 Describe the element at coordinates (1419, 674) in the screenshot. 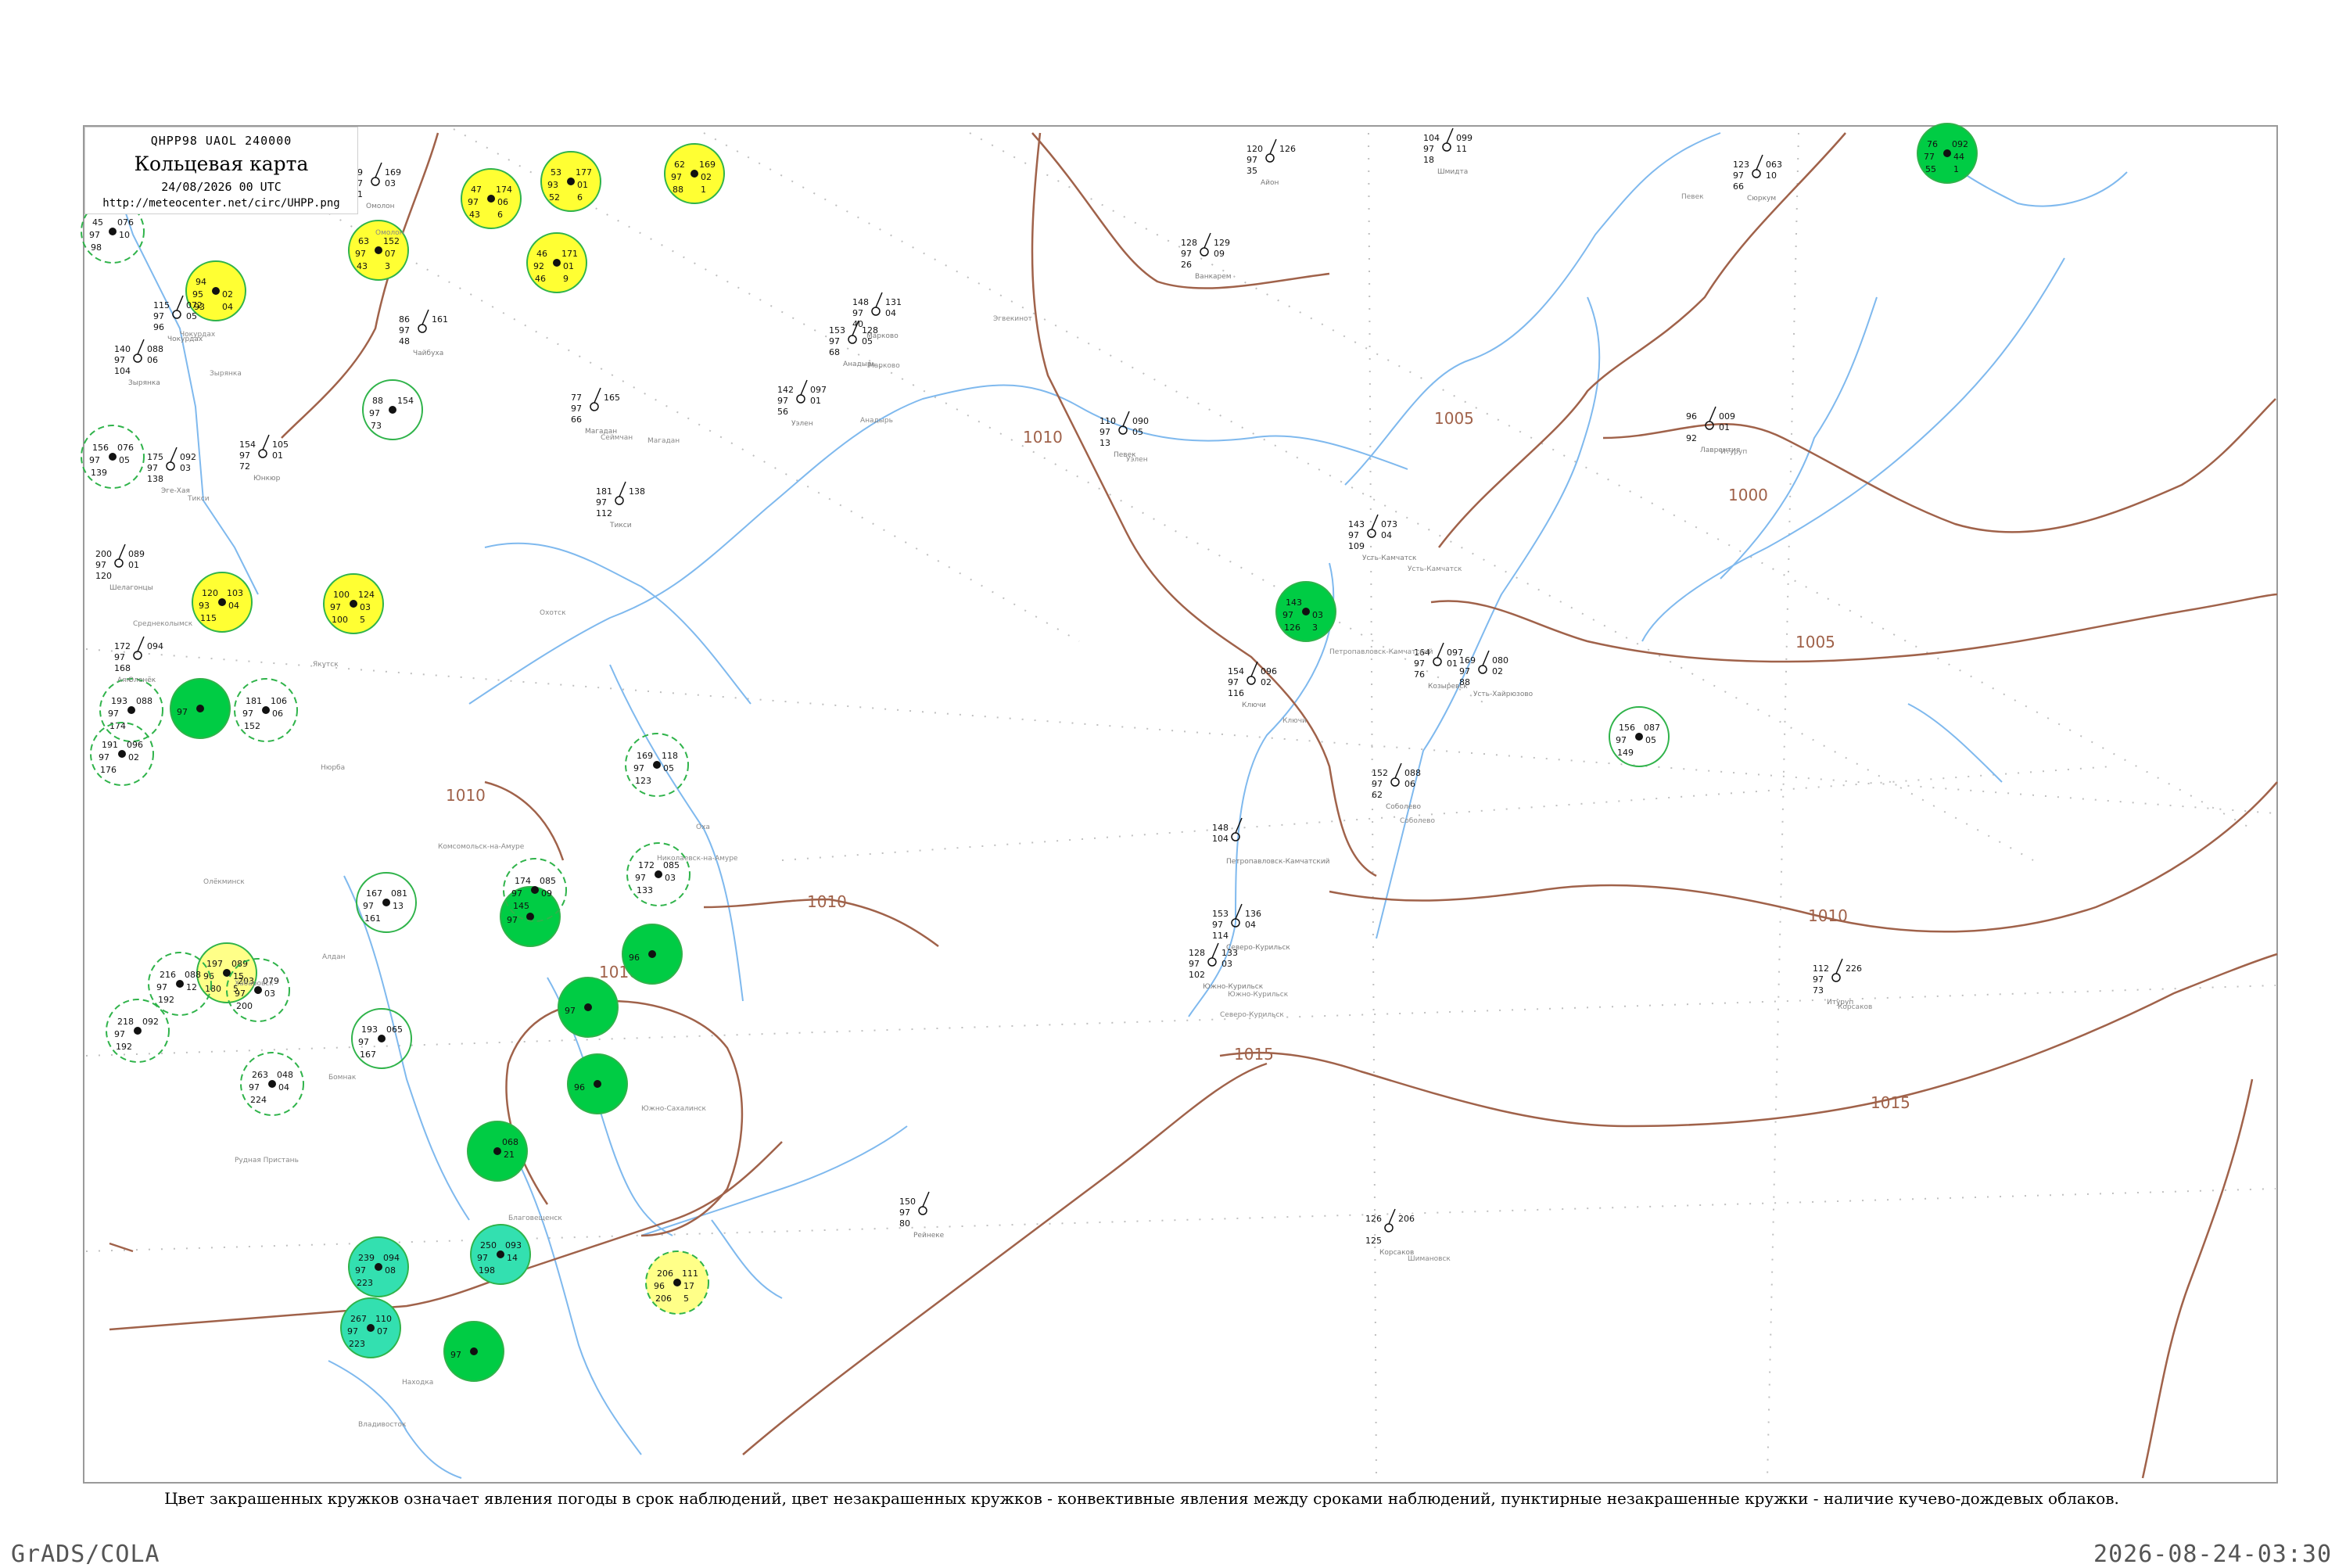

I see `station-value: 76` at that location.